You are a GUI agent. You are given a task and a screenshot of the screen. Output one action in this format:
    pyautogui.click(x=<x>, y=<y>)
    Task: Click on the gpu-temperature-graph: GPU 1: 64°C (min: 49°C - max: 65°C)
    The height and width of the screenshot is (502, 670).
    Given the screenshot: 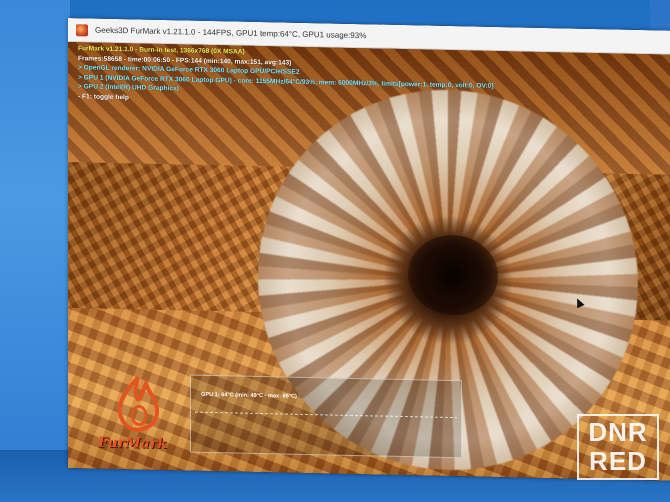 What is the action you would take?
    pyautogui.click(x=326, y=416)
    